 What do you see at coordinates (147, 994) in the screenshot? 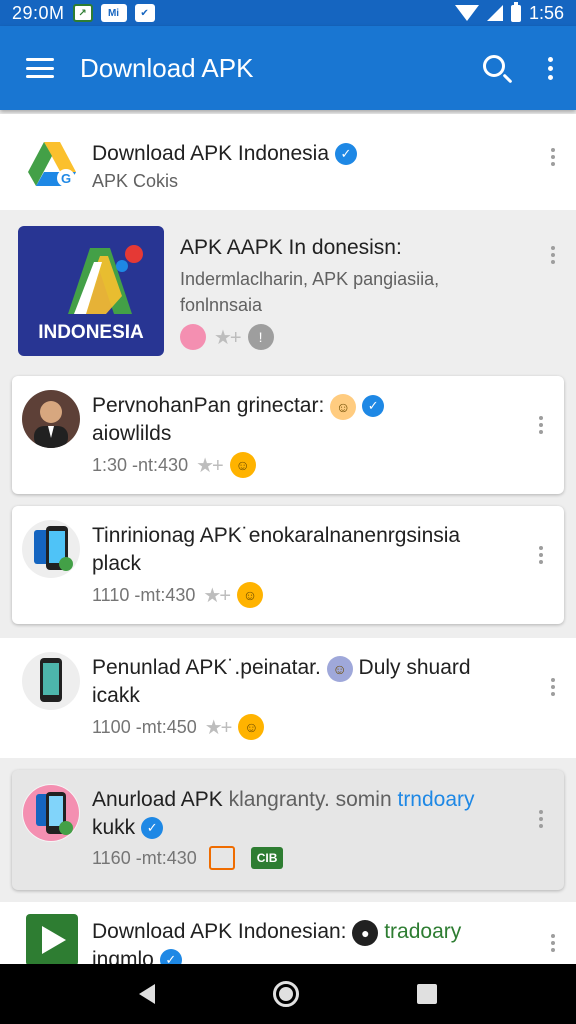
I see `back-icon` at bounding box center [147, 994].